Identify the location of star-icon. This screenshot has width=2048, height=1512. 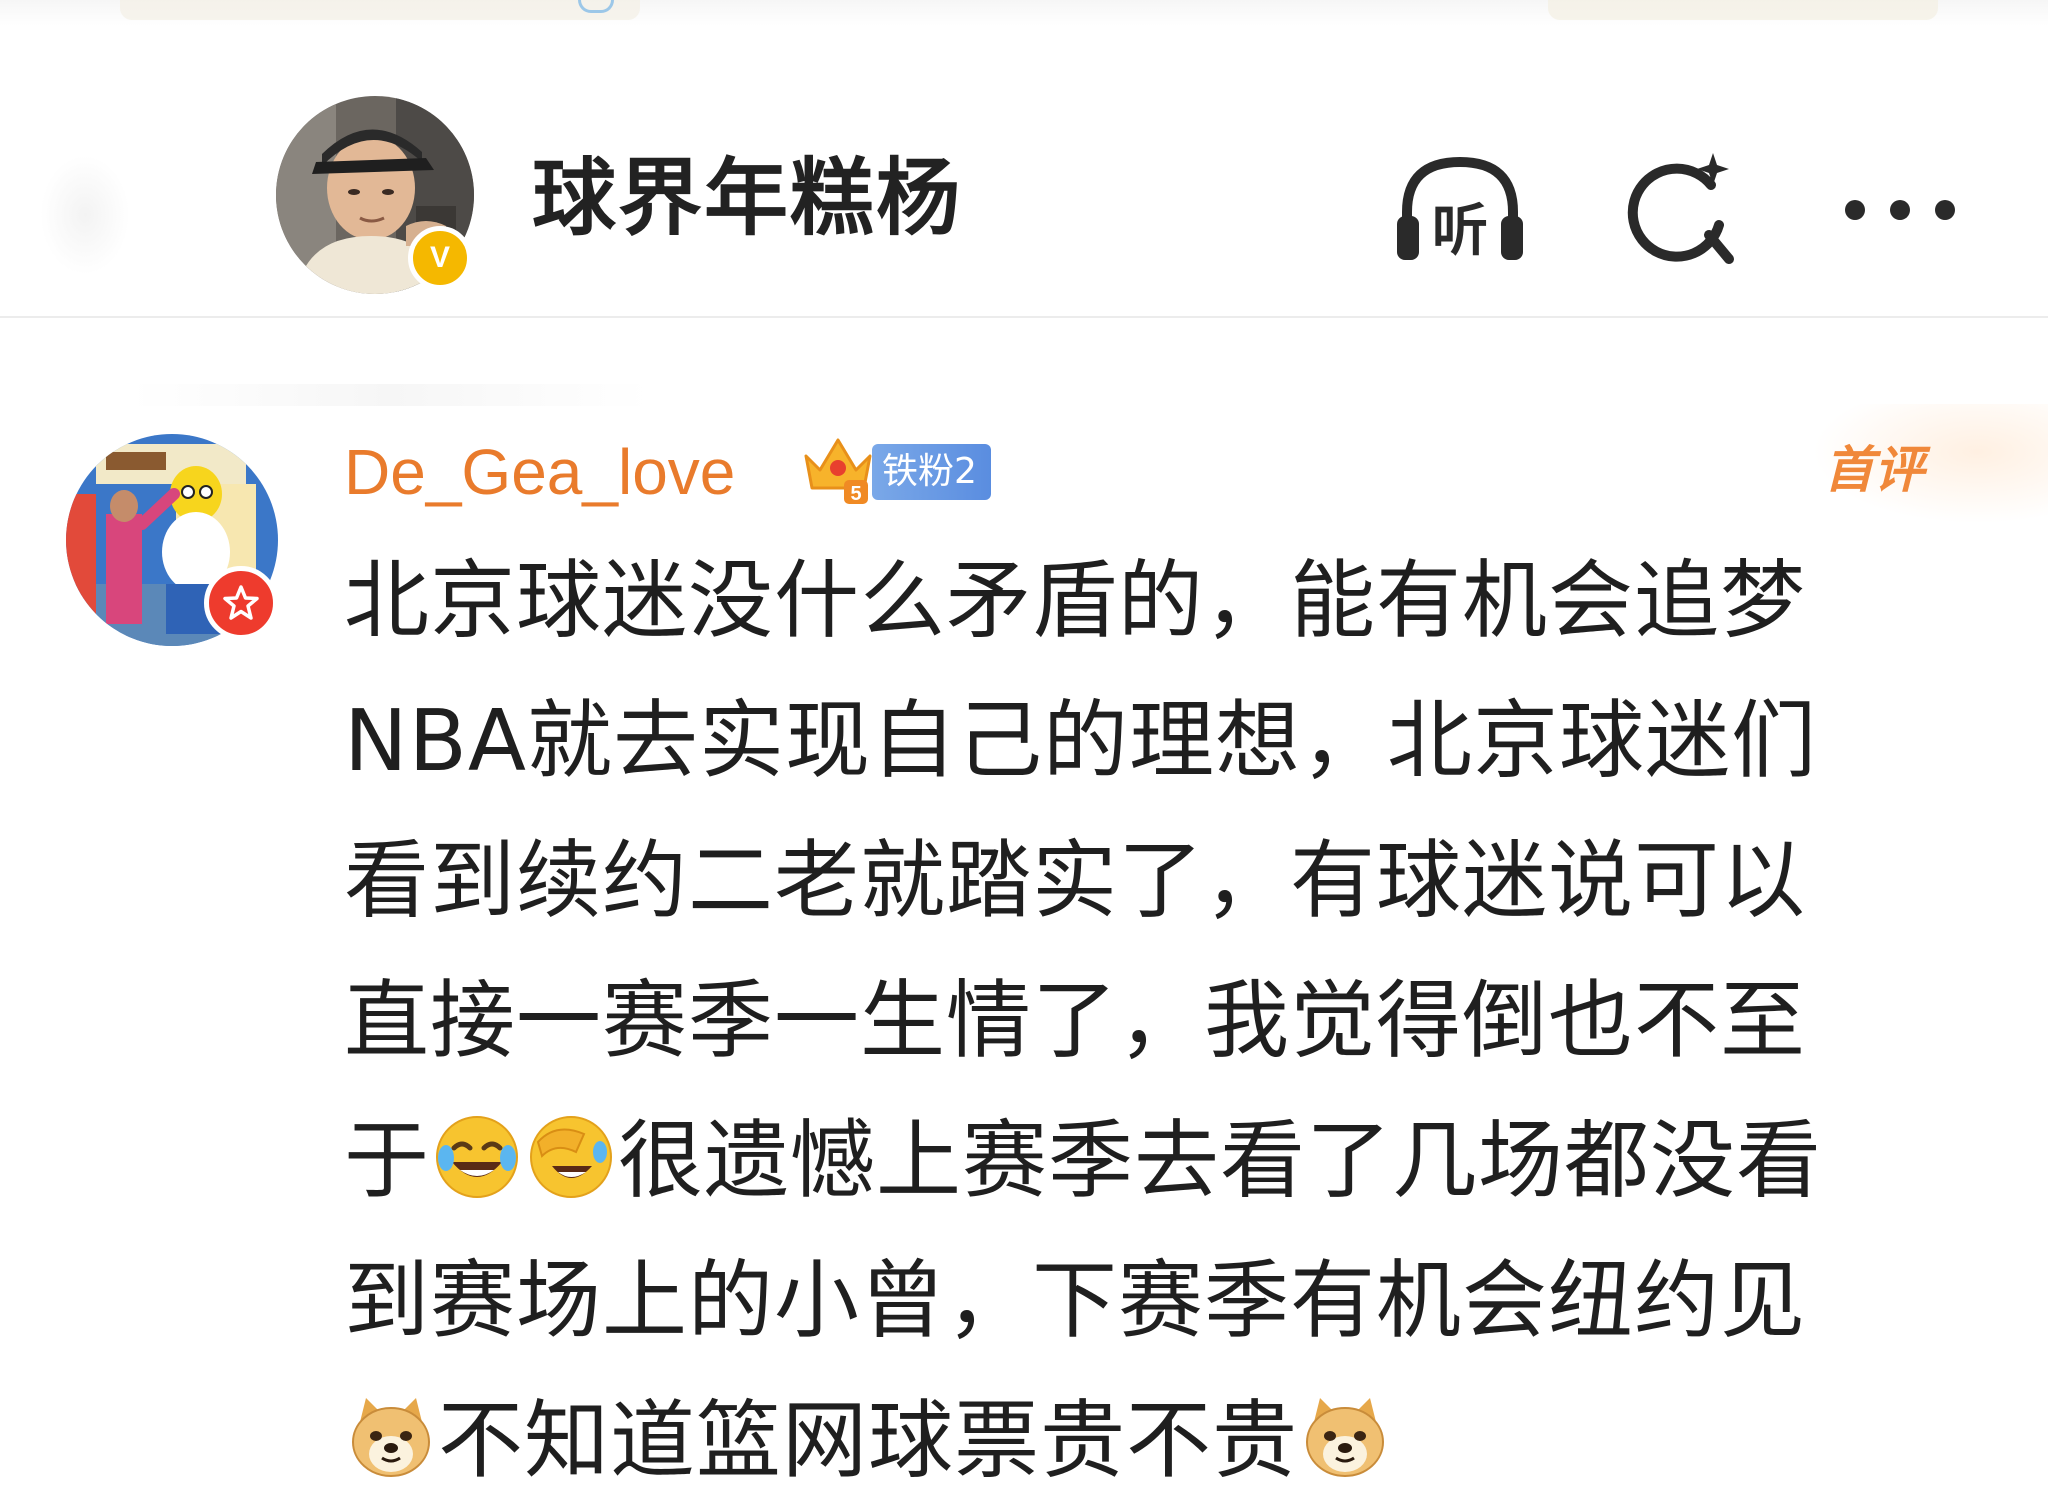
(241, 602).